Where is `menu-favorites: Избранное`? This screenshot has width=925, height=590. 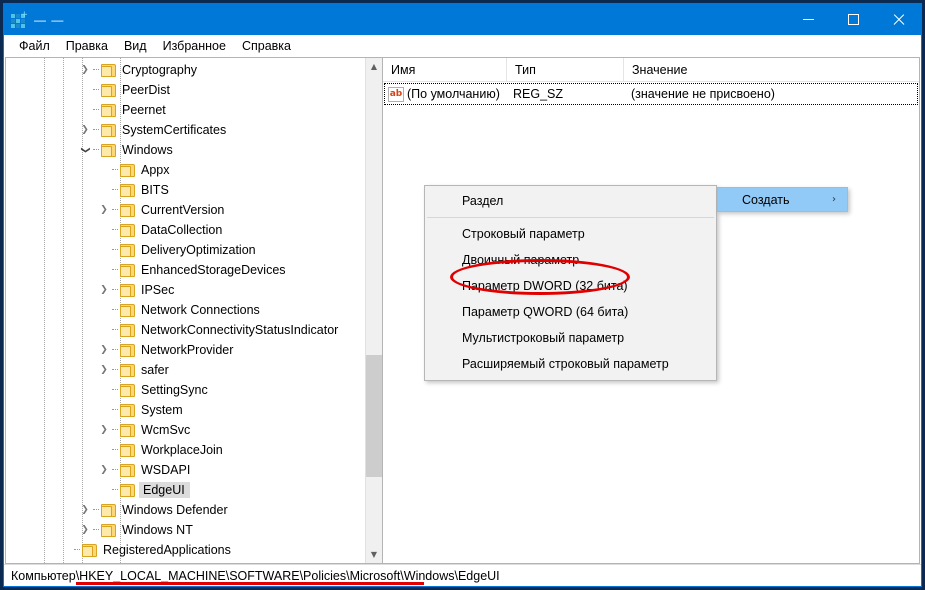
menu-favorites: Избранное is located at coordinates (194, 46).